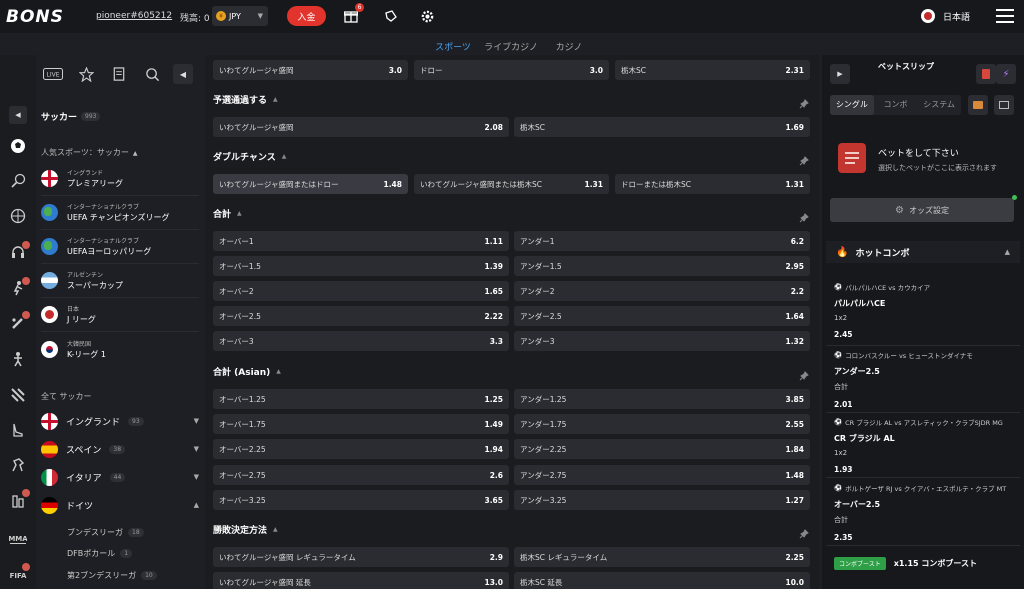 Image resolution: width=1024 pixels, height=589 pixels. What do you see at coordinates (662, 580) in the screenshot?
I see `odd-button: 栃木SC 延長 10.0` at bounding box center [662, 580].